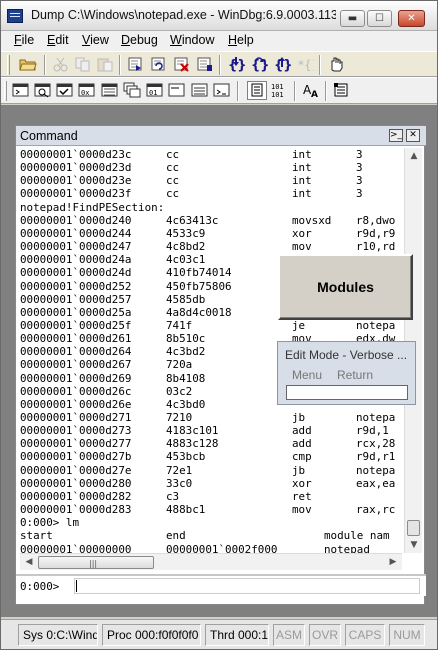 This screenshot has height=650, width=438. I want to click on command-window-close-icon: ✕, so click(413, 135).